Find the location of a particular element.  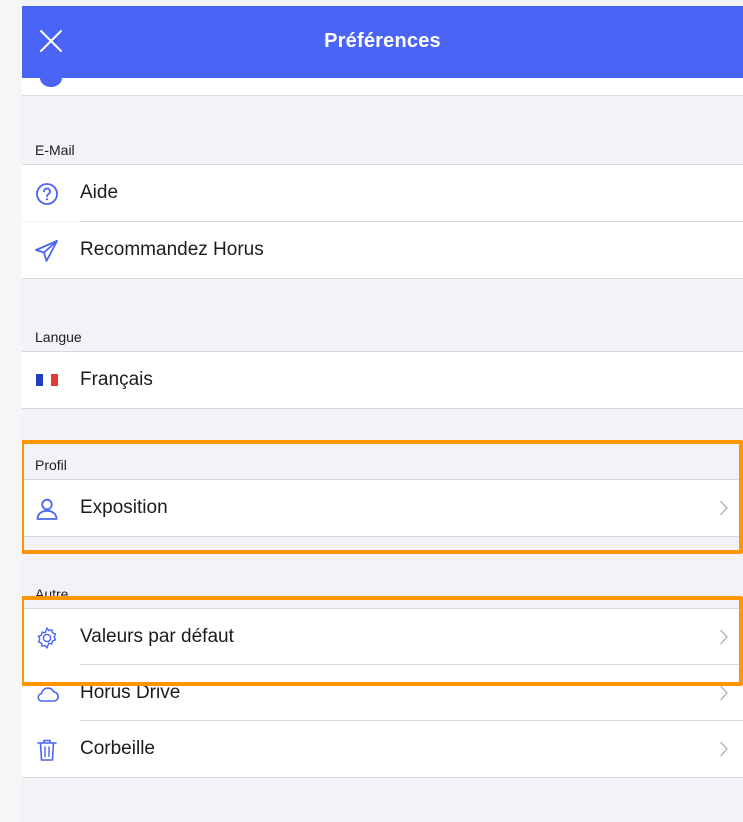

recommend-label: Recommandez Horus is located at coordinates (172, 249).